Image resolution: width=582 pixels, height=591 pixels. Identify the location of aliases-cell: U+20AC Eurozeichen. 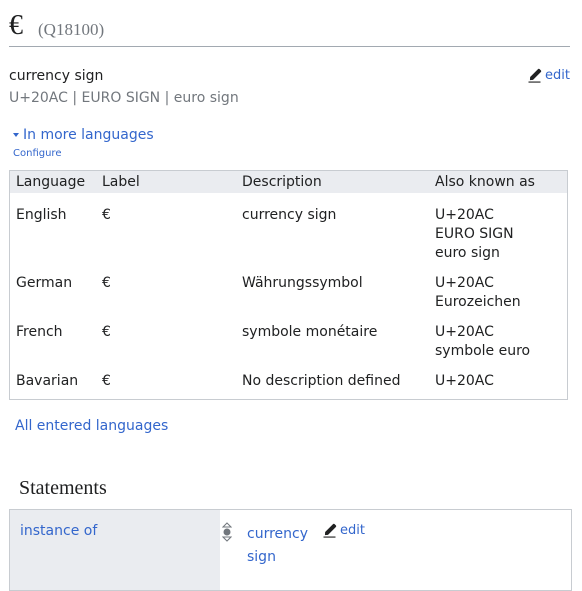
(498, 295).